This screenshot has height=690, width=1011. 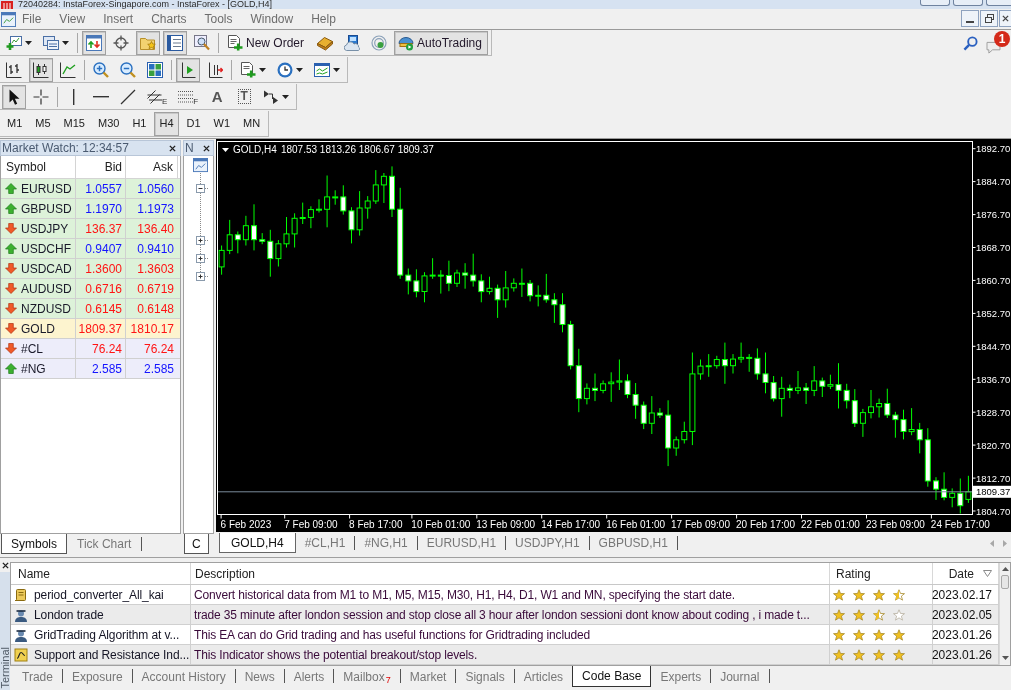 I want to click on quote-row: USDJPY 136.37 136.40, so click(x=90, y=229).